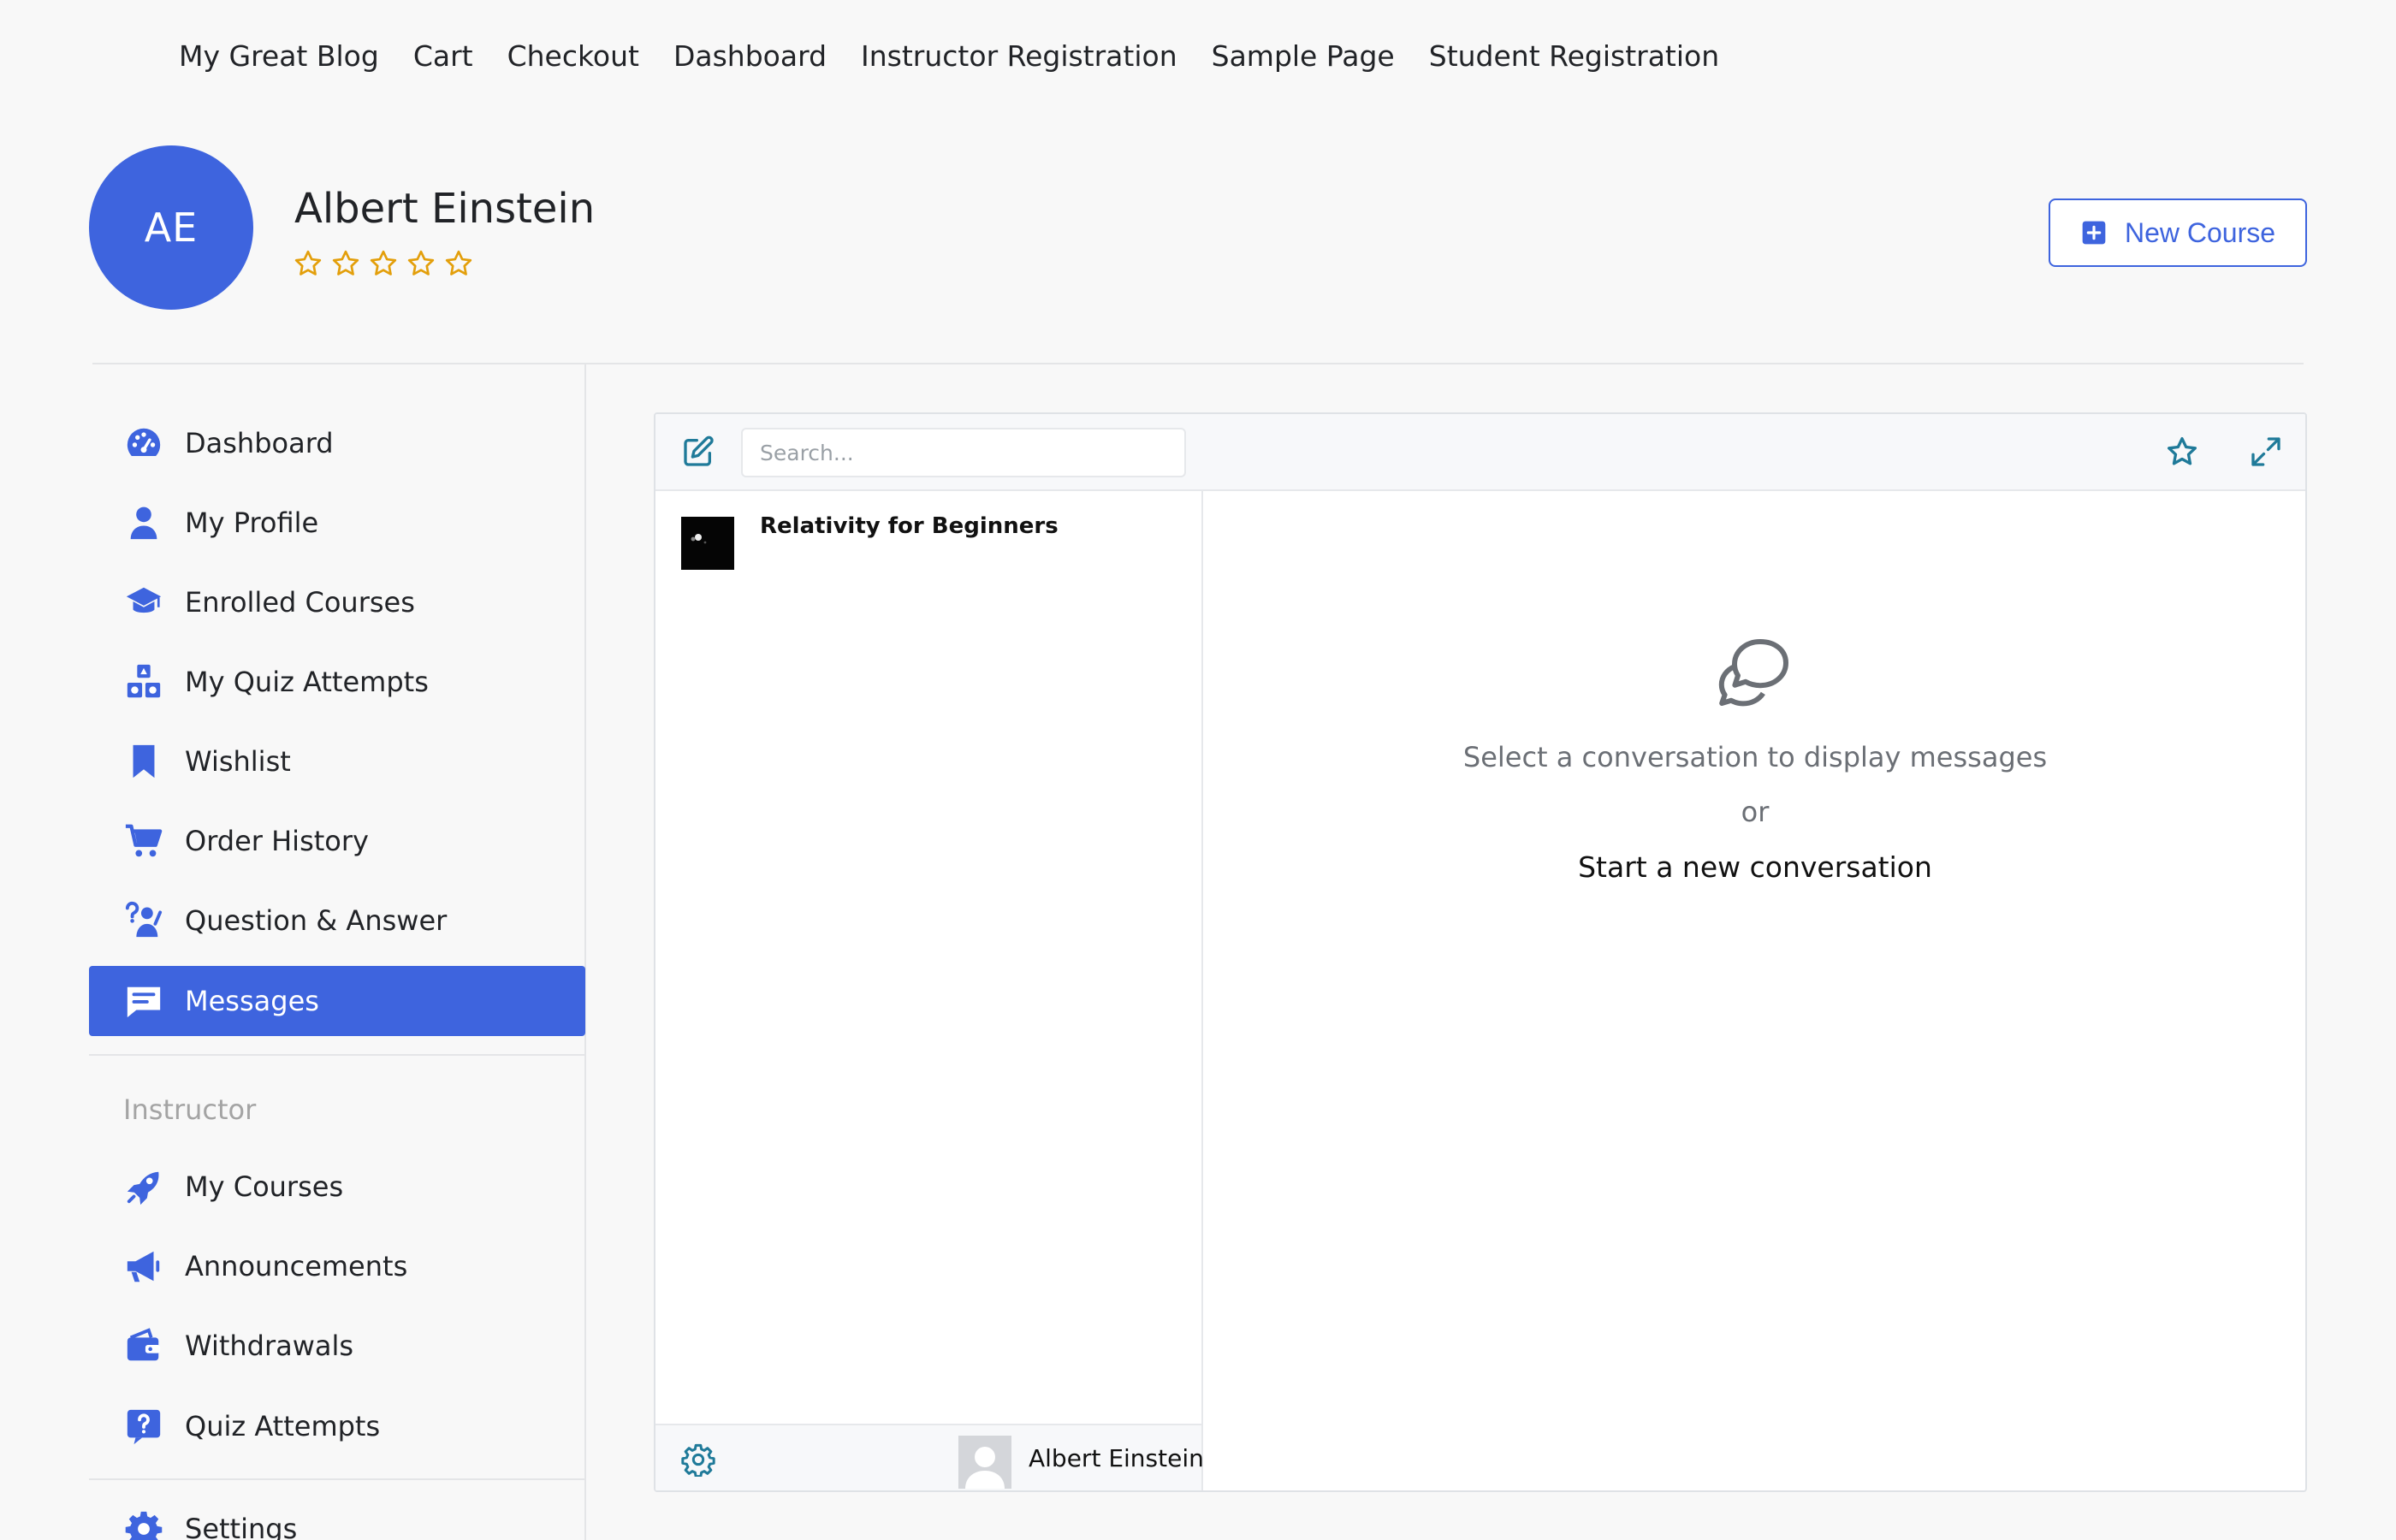 This screenshot has height=1540, width=2396. Describe the element at coordinates (445, 209) in the screenshot. I see `user-name: Albert Einstein` at that location.